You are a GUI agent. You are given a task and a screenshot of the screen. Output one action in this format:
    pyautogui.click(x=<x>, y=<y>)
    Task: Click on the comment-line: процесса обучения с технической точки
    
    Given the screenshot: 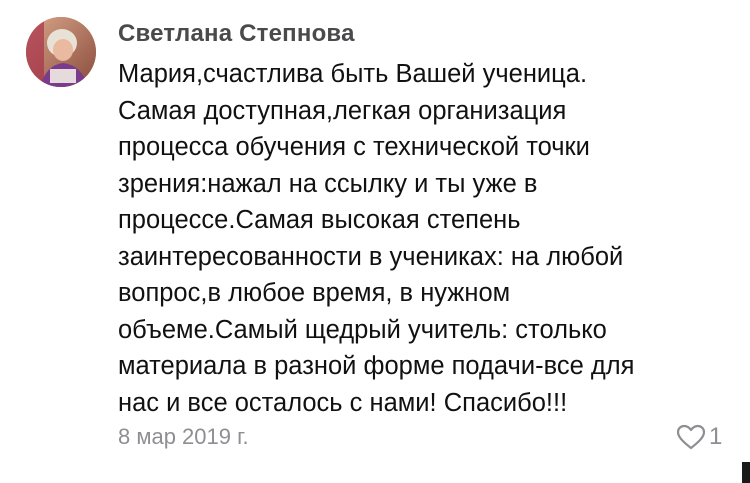 What is the action you would take?
    pyautogui.click(x=354, y=147)
    